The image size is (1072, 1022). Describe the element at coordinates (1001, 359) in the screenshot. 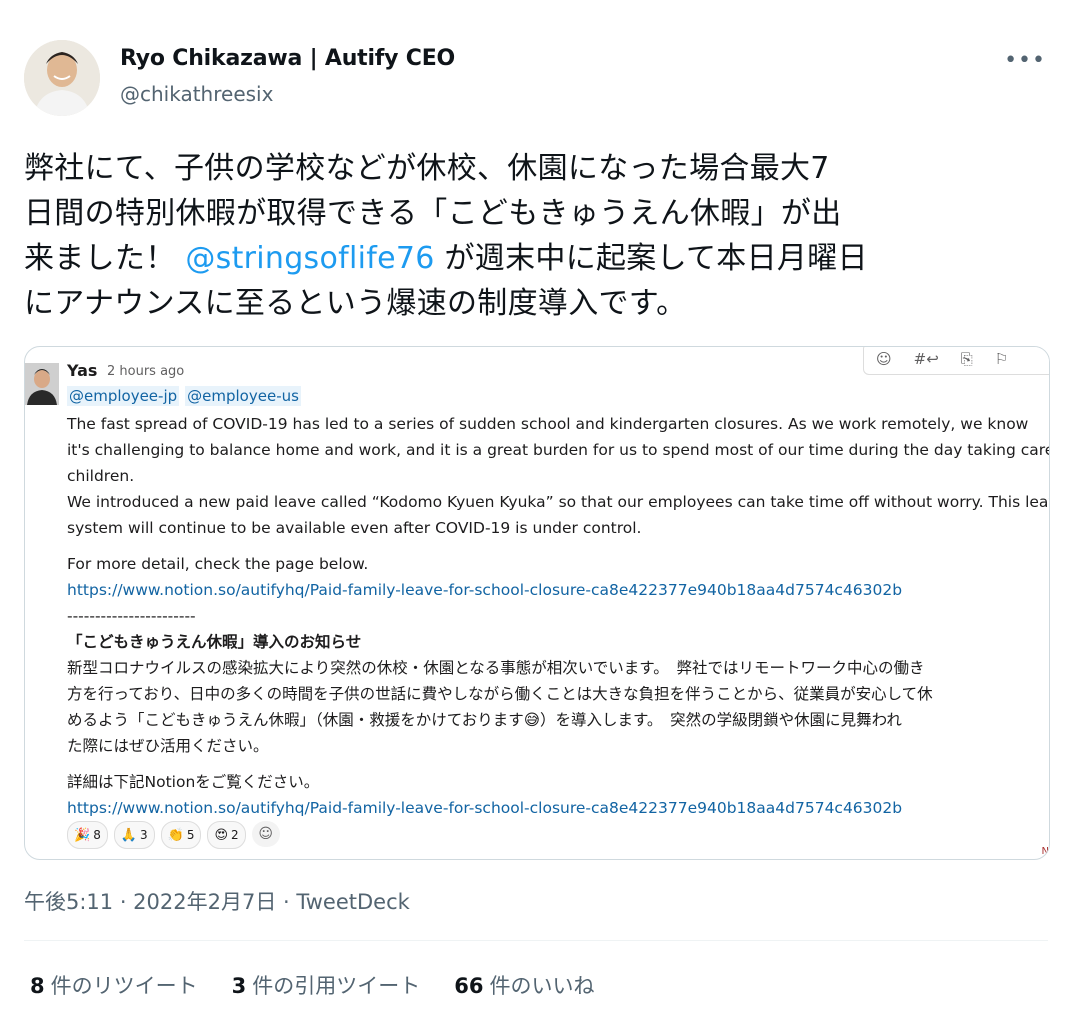

I see `bookmark-icon: ⚐` at that location.